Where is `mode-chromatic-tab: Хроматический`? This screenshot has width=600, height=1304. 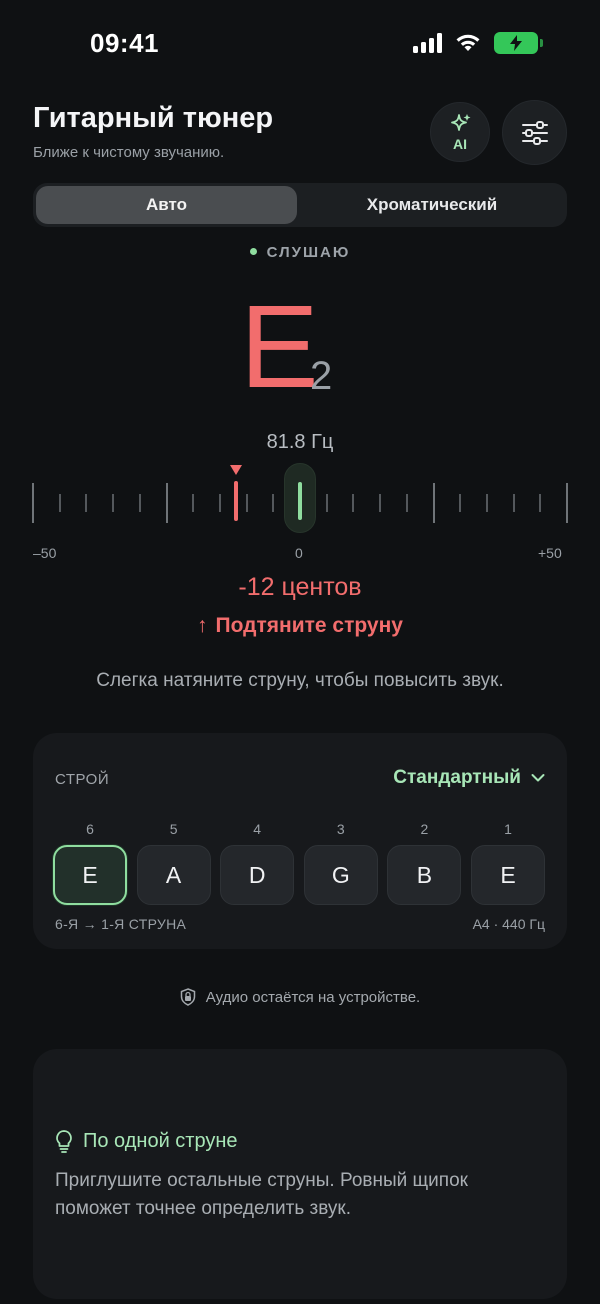 mode-chromatic-tab: Хроматический is located at coordinates (432, 205).